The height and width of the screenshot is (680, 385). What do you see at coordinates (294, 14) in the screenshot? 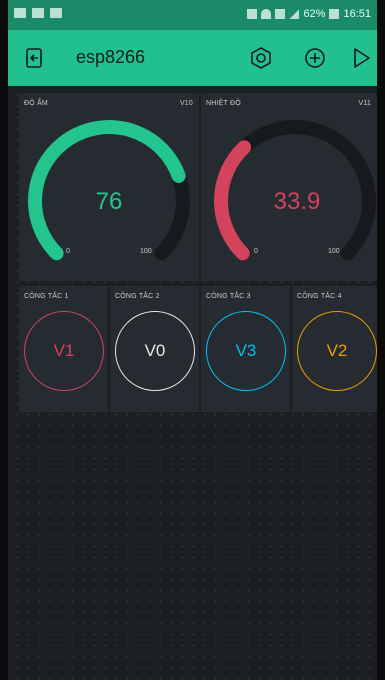
I see `signal-icon` at bounding box center [294, 14].